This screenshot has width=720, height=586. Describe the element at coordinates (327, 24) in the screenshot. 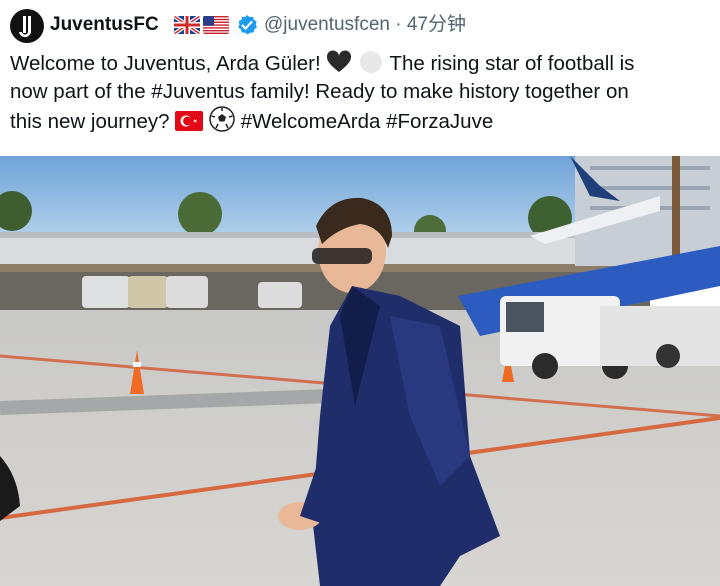

I see `handle: @juventusfcen` at that location.